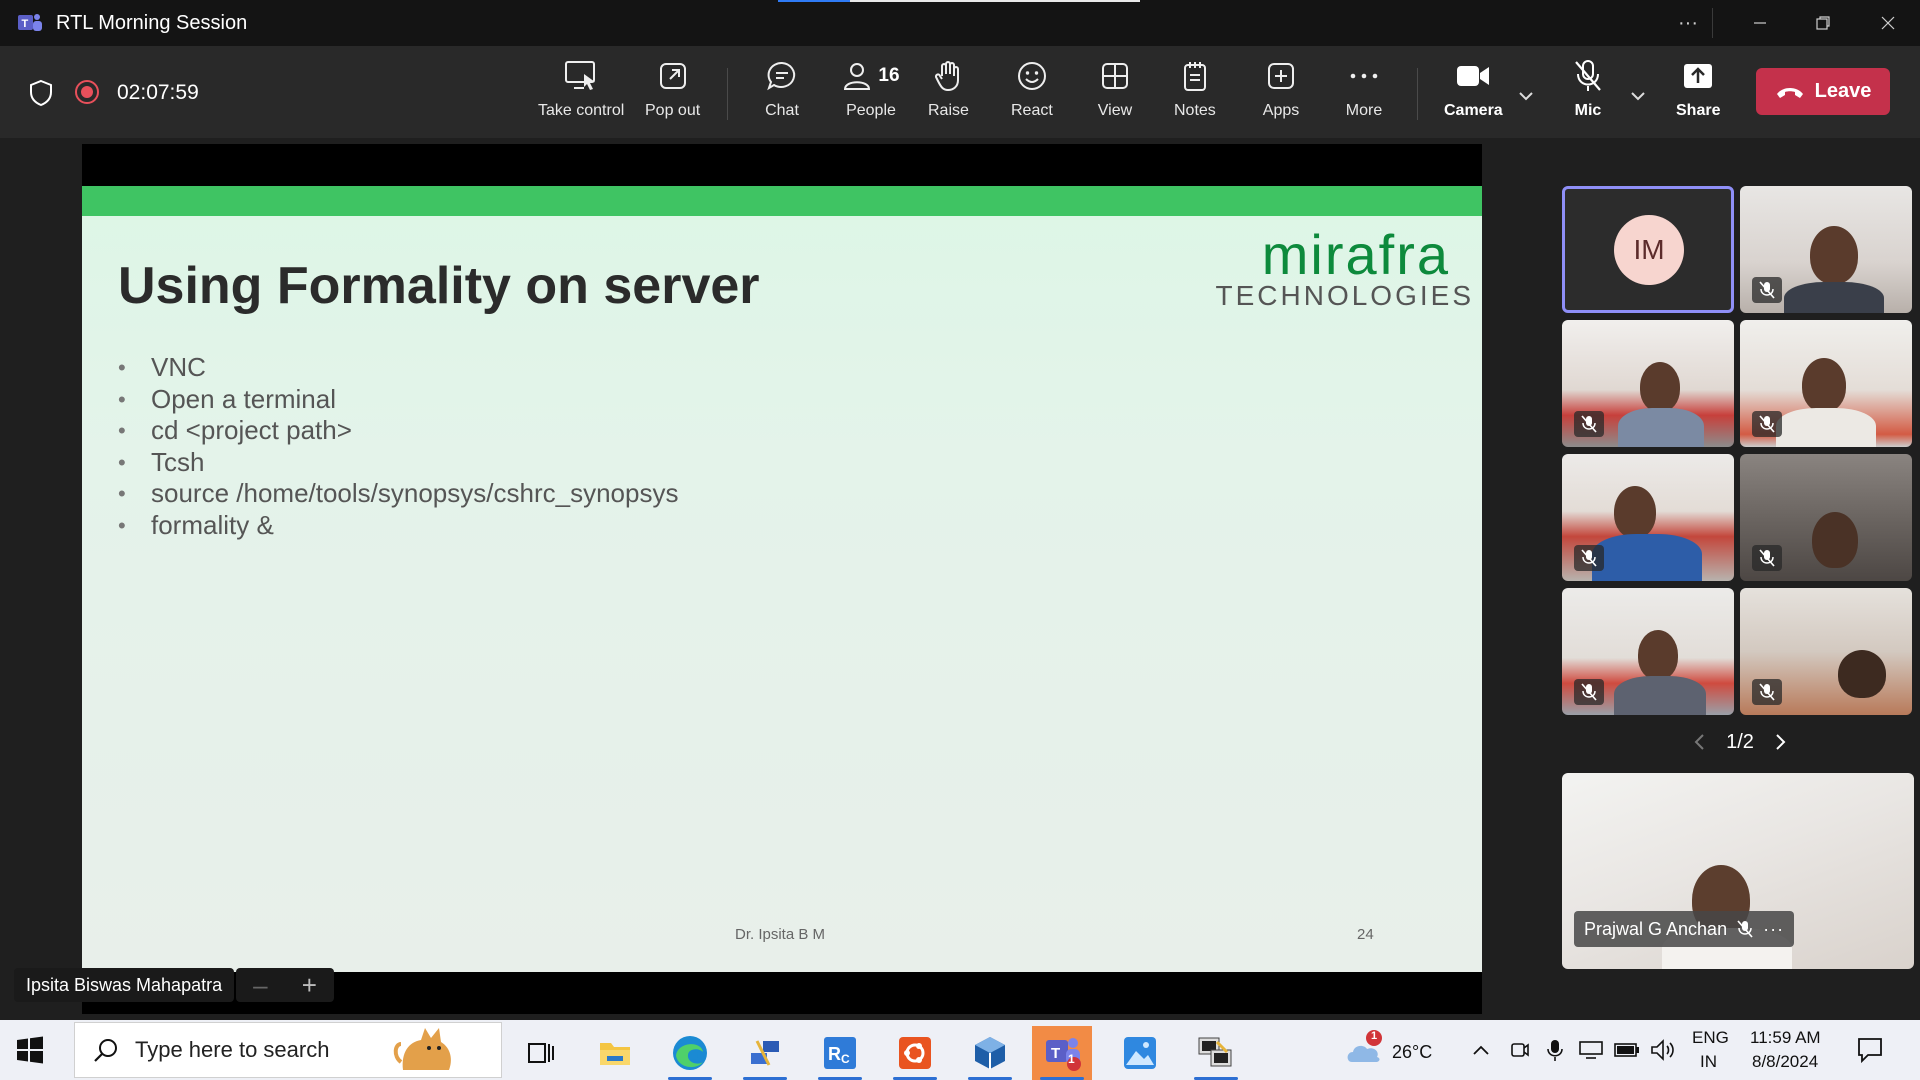 The height and width of the screenshot is (1080, 1920). I want to click on pop-out-button: Pop out, so click(672, 95).